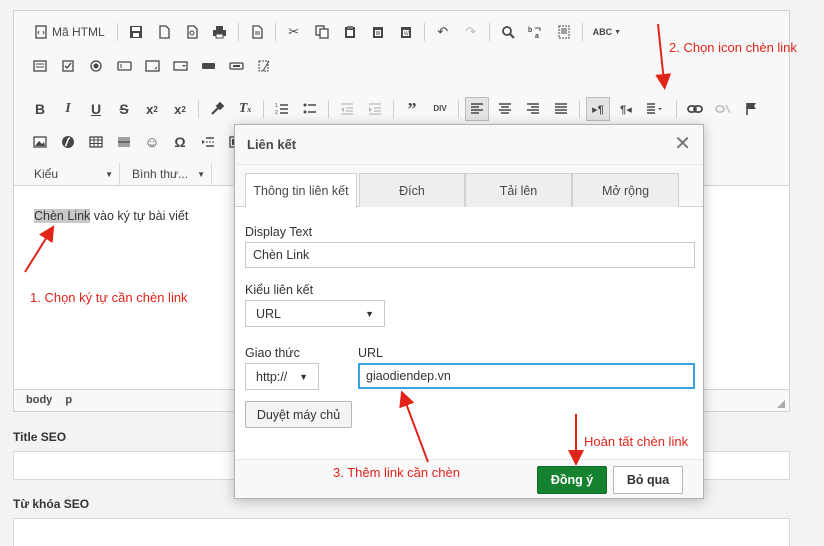 The width and height of the screenshot is (824, 546). I want to click on toolbar-row-3: B I U S x2 x2 Tx 12 ” DIV ▸¶ ¶◂, so click(397, 109).